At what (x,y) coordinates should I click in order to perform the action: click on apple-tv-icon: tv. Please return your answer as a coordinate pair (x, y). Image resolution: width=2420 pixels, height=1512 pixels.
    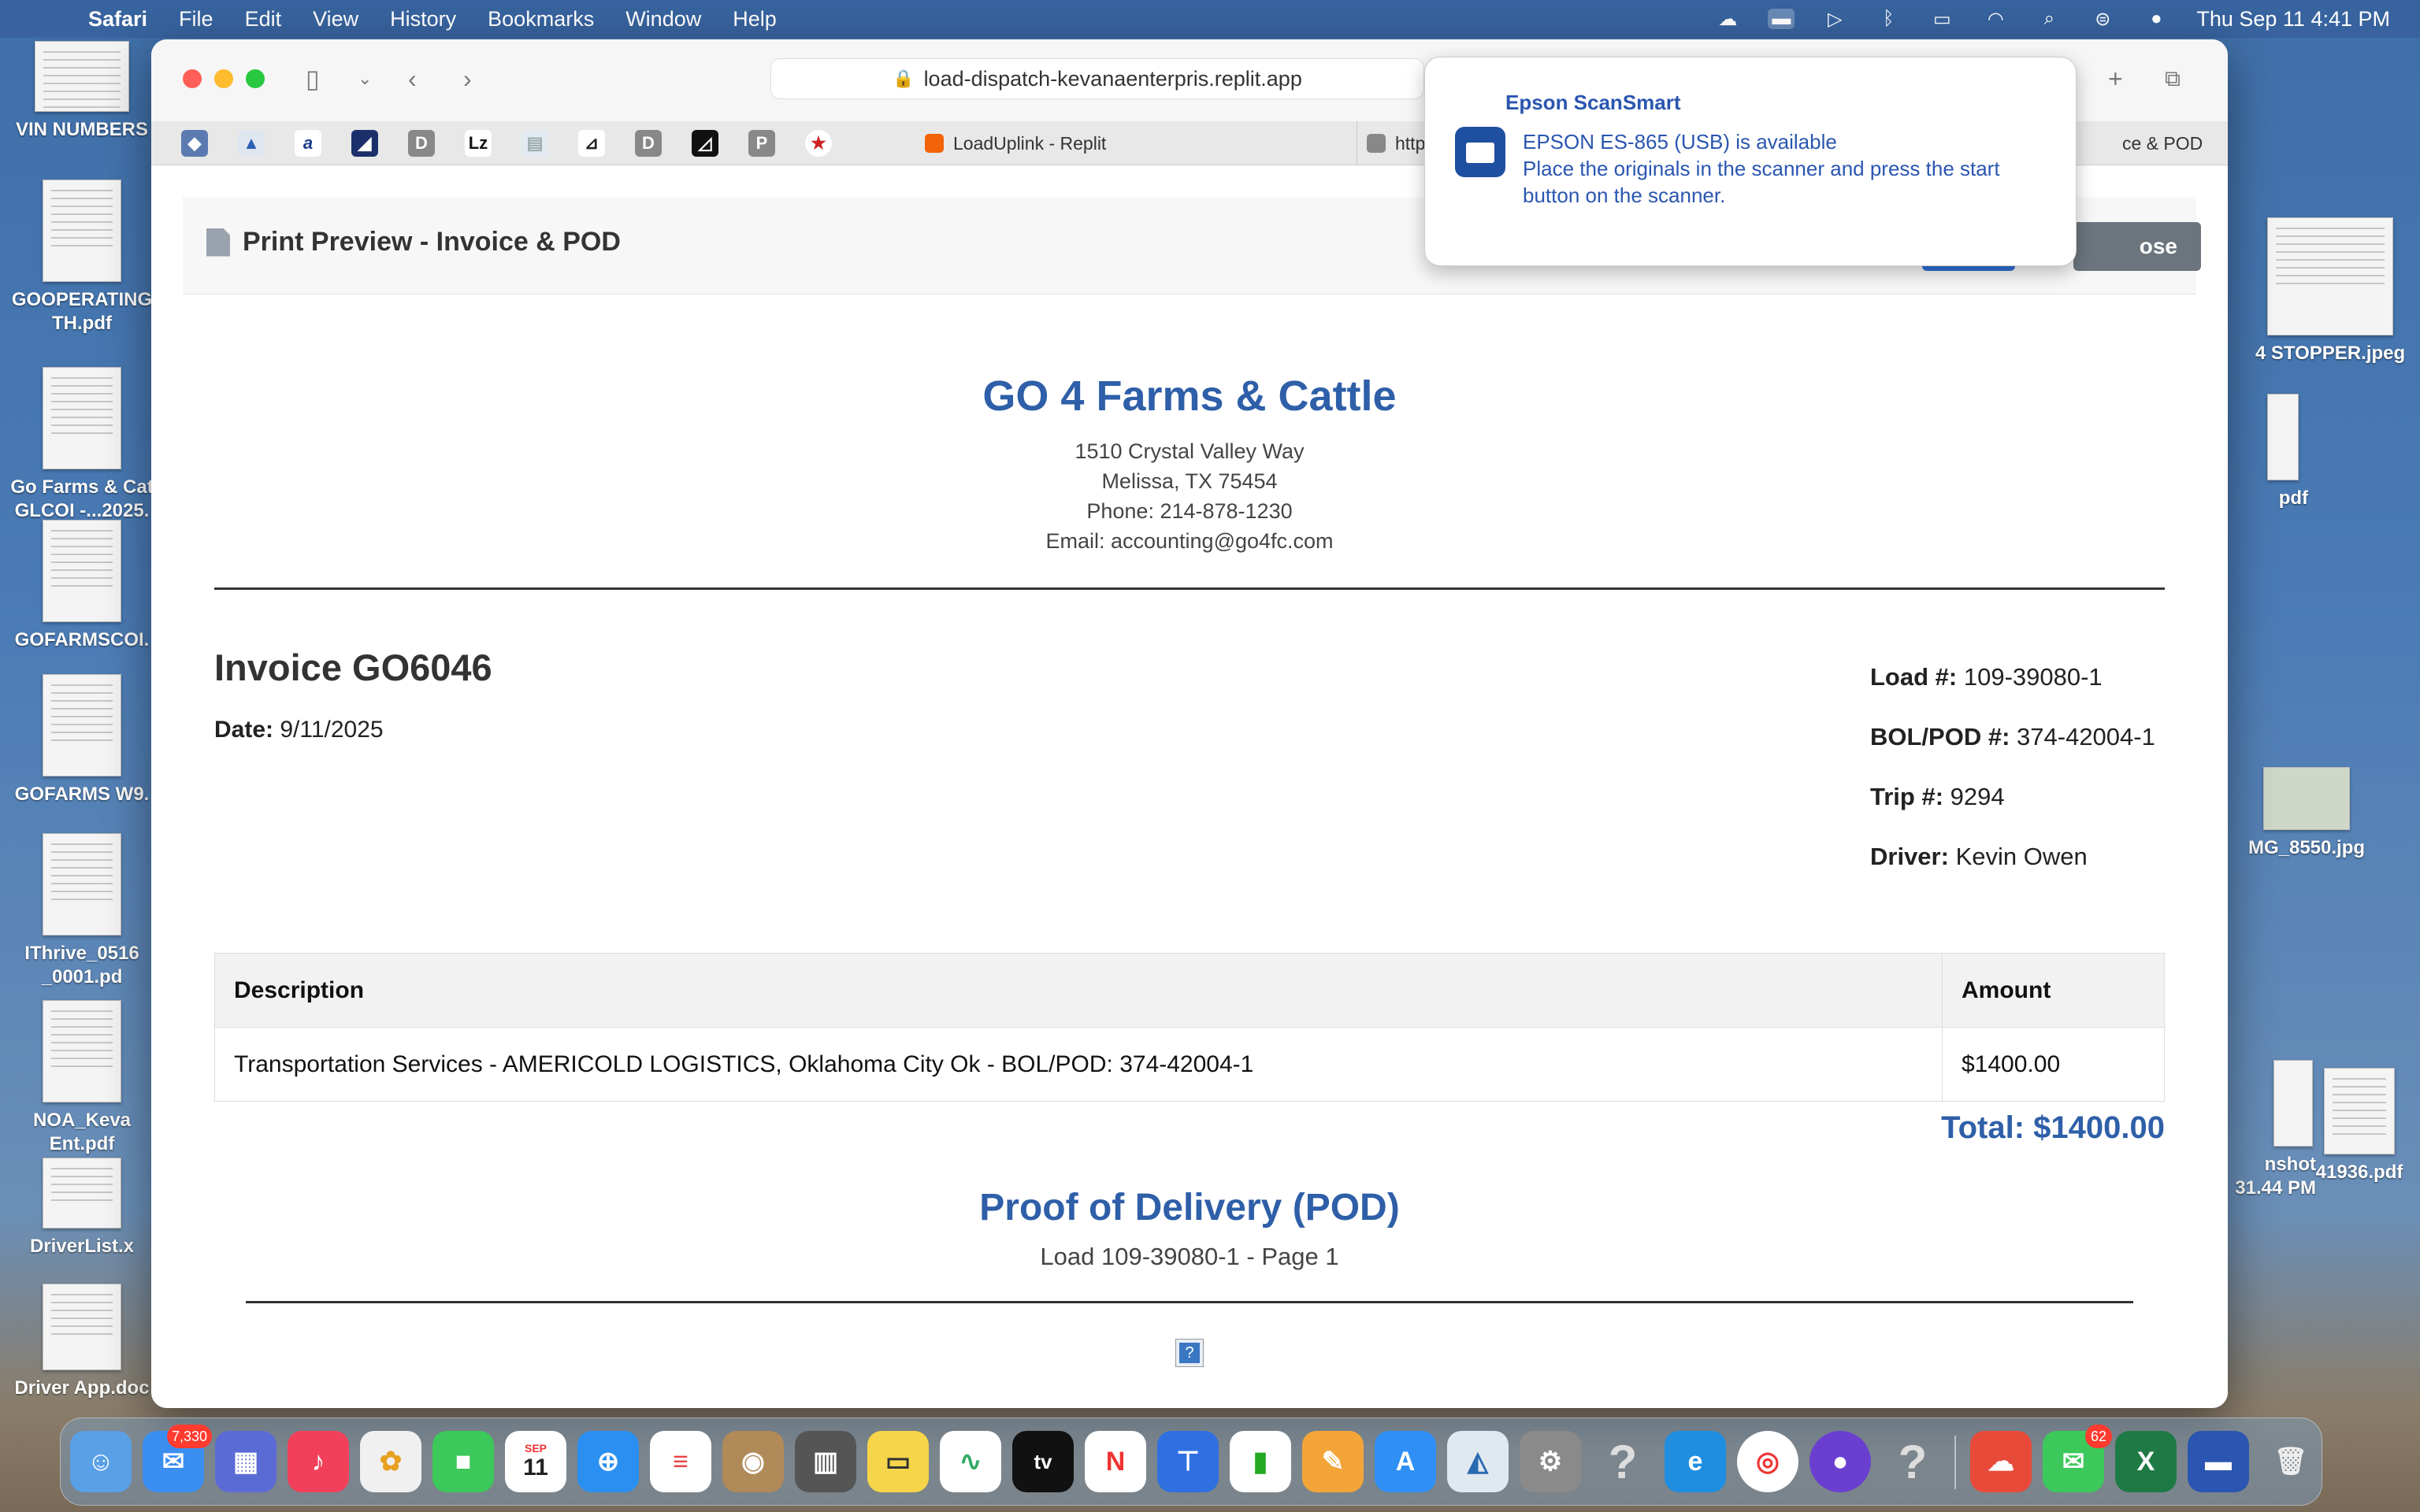
    Looking at the image, I should click on (1043, 1461).